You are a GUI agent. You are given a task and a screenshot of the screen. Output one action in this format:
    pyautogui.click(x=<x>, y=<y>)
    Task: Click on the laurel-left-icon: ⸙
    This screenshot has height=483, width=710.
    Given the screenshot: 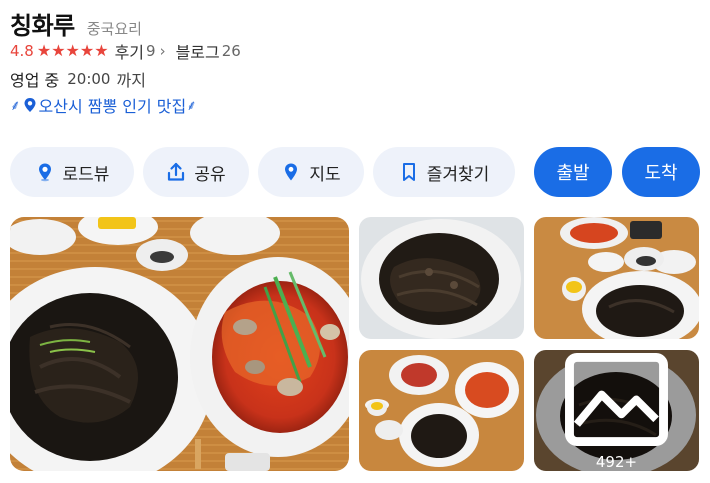 What is the action you would take?
    pyautogui.click(x=15, y=105)
    